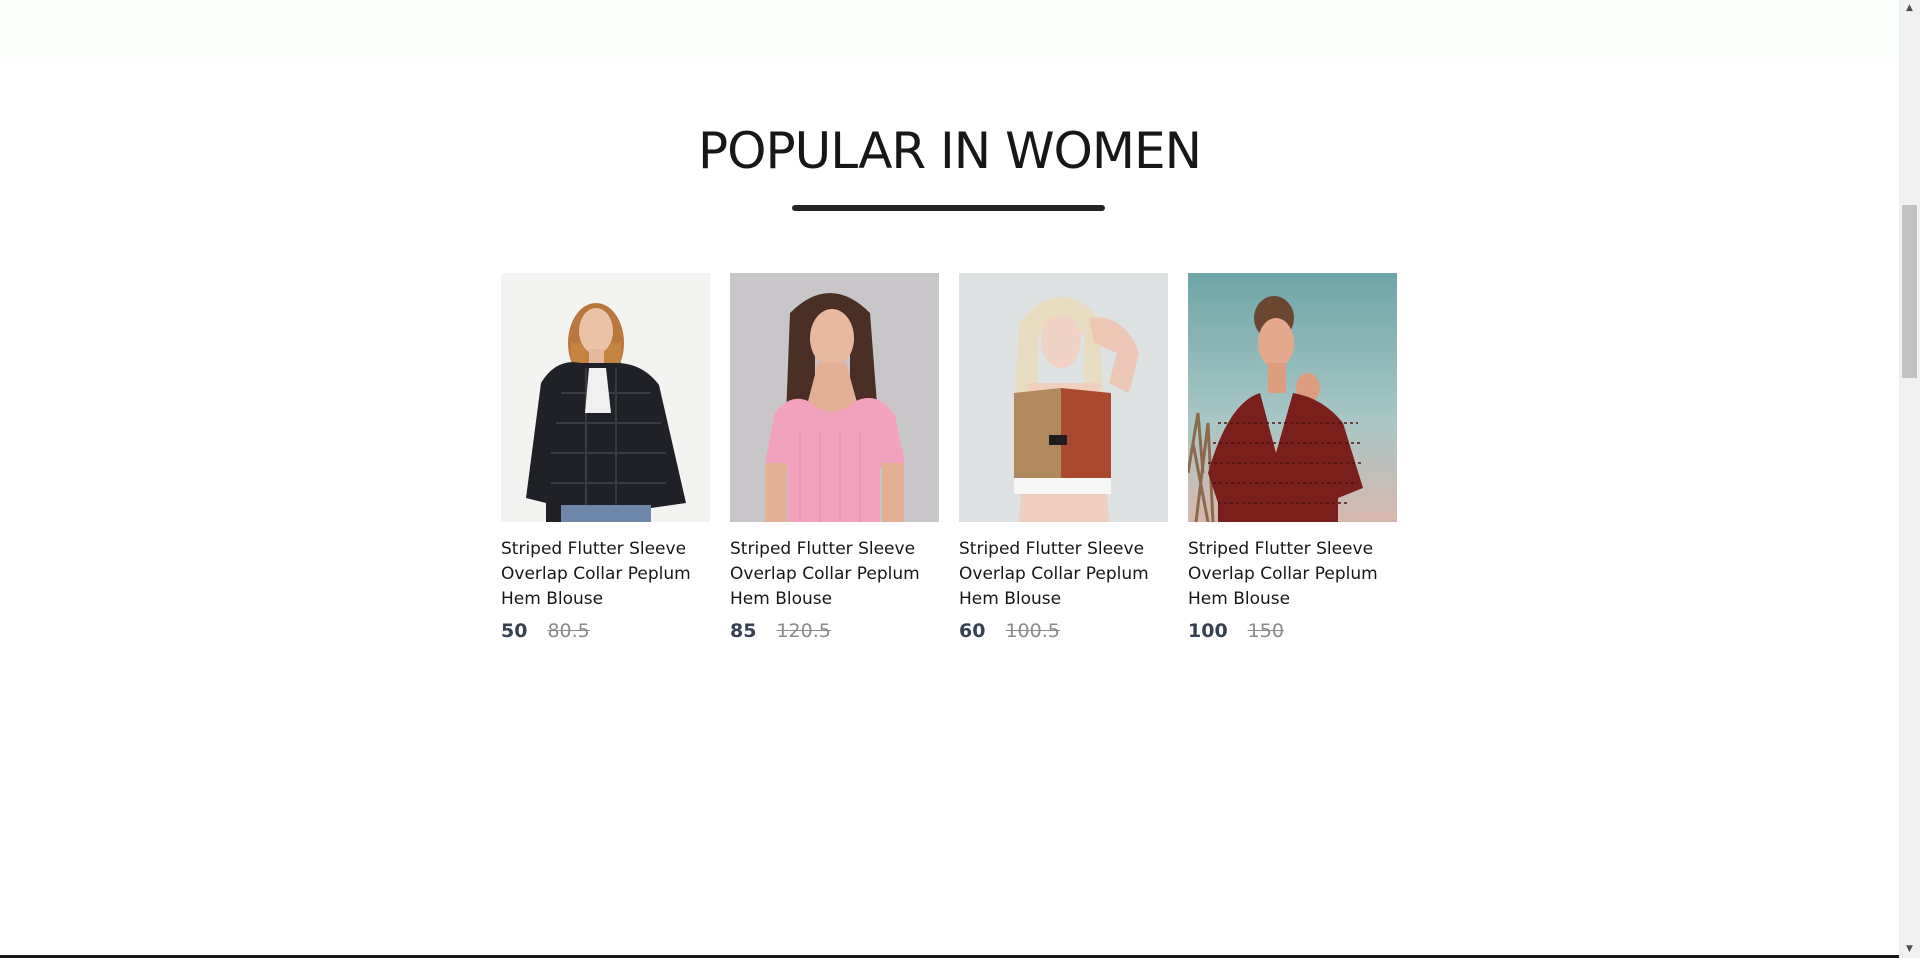  Describe the element at coordinates (1063, 631) in the screenshot. I see `price-row: 60 100.5` at that location.